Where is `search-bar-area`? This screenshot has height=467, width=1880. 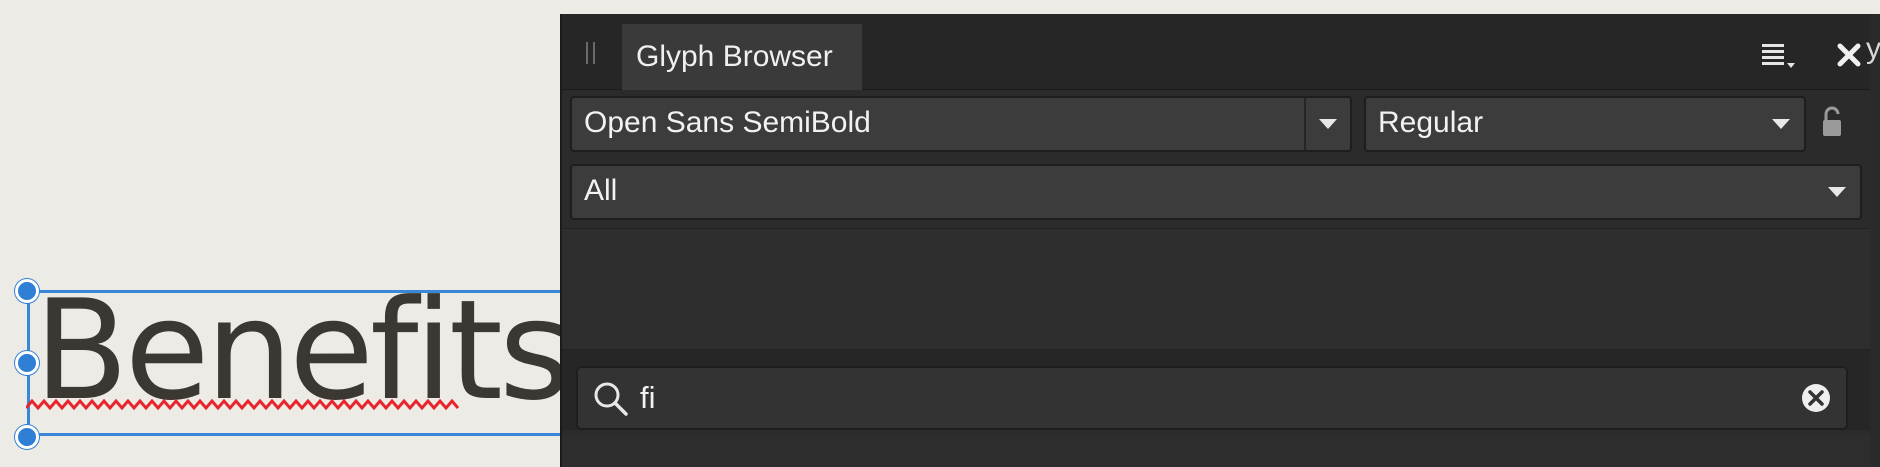
search-bar-area is located at coordinates (1217, 390).